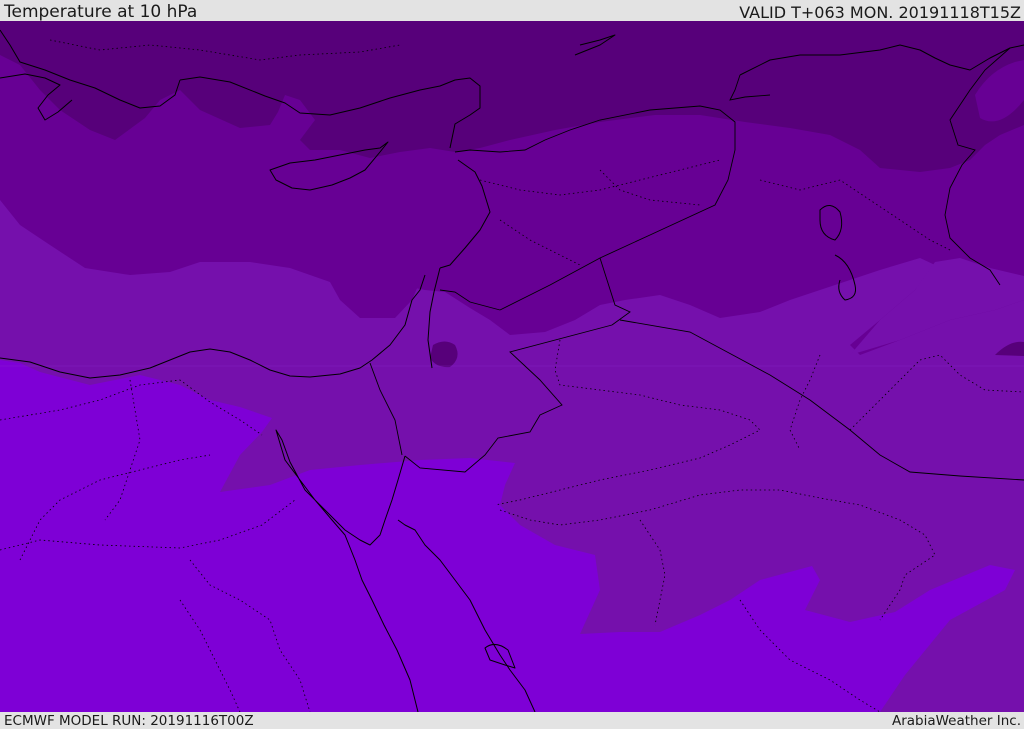 The width and height of the screenshot is (1024, 729). What do you see at coordinates (956, 721) in the screenshot?
I see `brand-label: ArabiaWeather Inc.` at bounding box center [956, 721].